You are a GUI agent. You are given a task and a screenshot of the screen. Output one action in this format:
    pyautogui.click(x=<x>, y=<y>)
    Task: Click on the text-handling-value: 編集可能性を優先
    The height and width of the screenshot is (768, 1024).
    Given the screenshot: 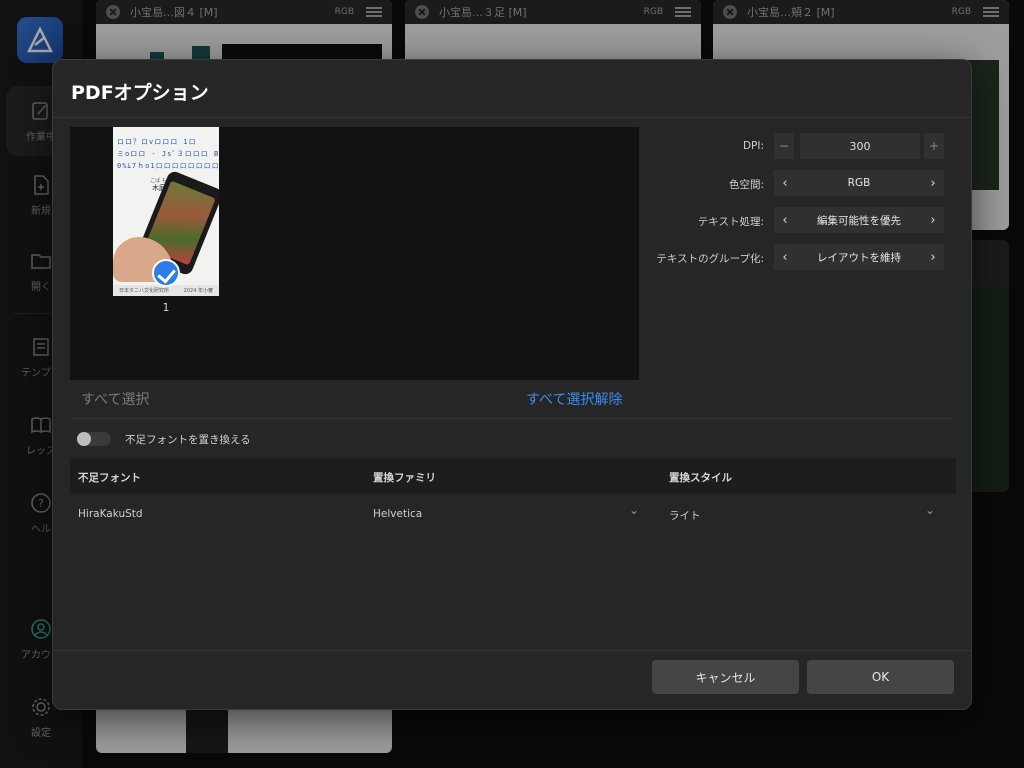 What is the action you would take?
    pyautogui.click(x=859, y=220)
    